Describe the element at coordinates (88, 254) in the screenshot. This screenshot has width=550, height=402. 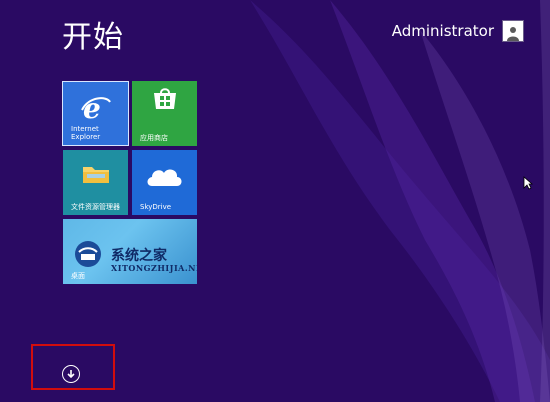
I see `watermark-logo-icon` at that location.